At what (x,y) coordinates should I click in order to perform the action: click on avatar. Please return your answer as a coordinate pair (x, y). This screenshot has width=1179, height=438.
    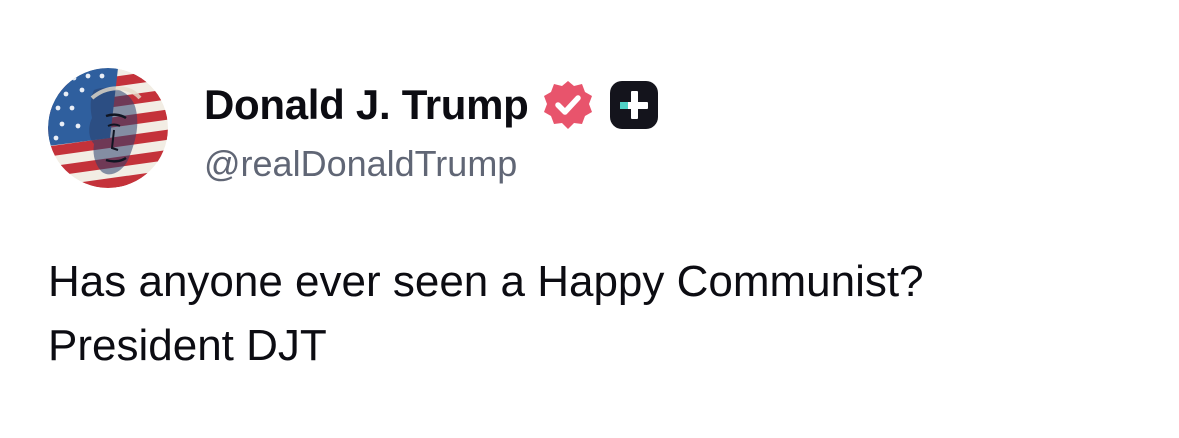
    Looking at the image, I should click on (108, 128).